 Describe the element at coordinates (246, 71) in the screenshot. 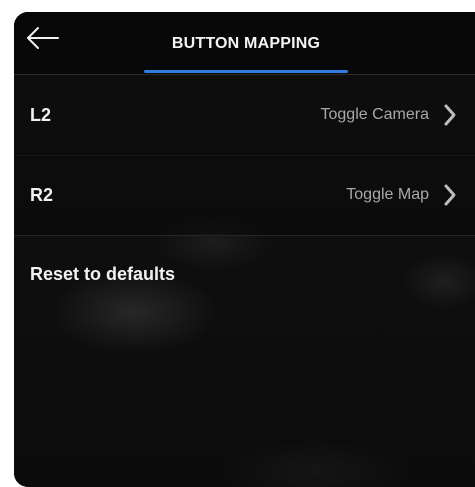

I see `active-tab-indicator` at that location.